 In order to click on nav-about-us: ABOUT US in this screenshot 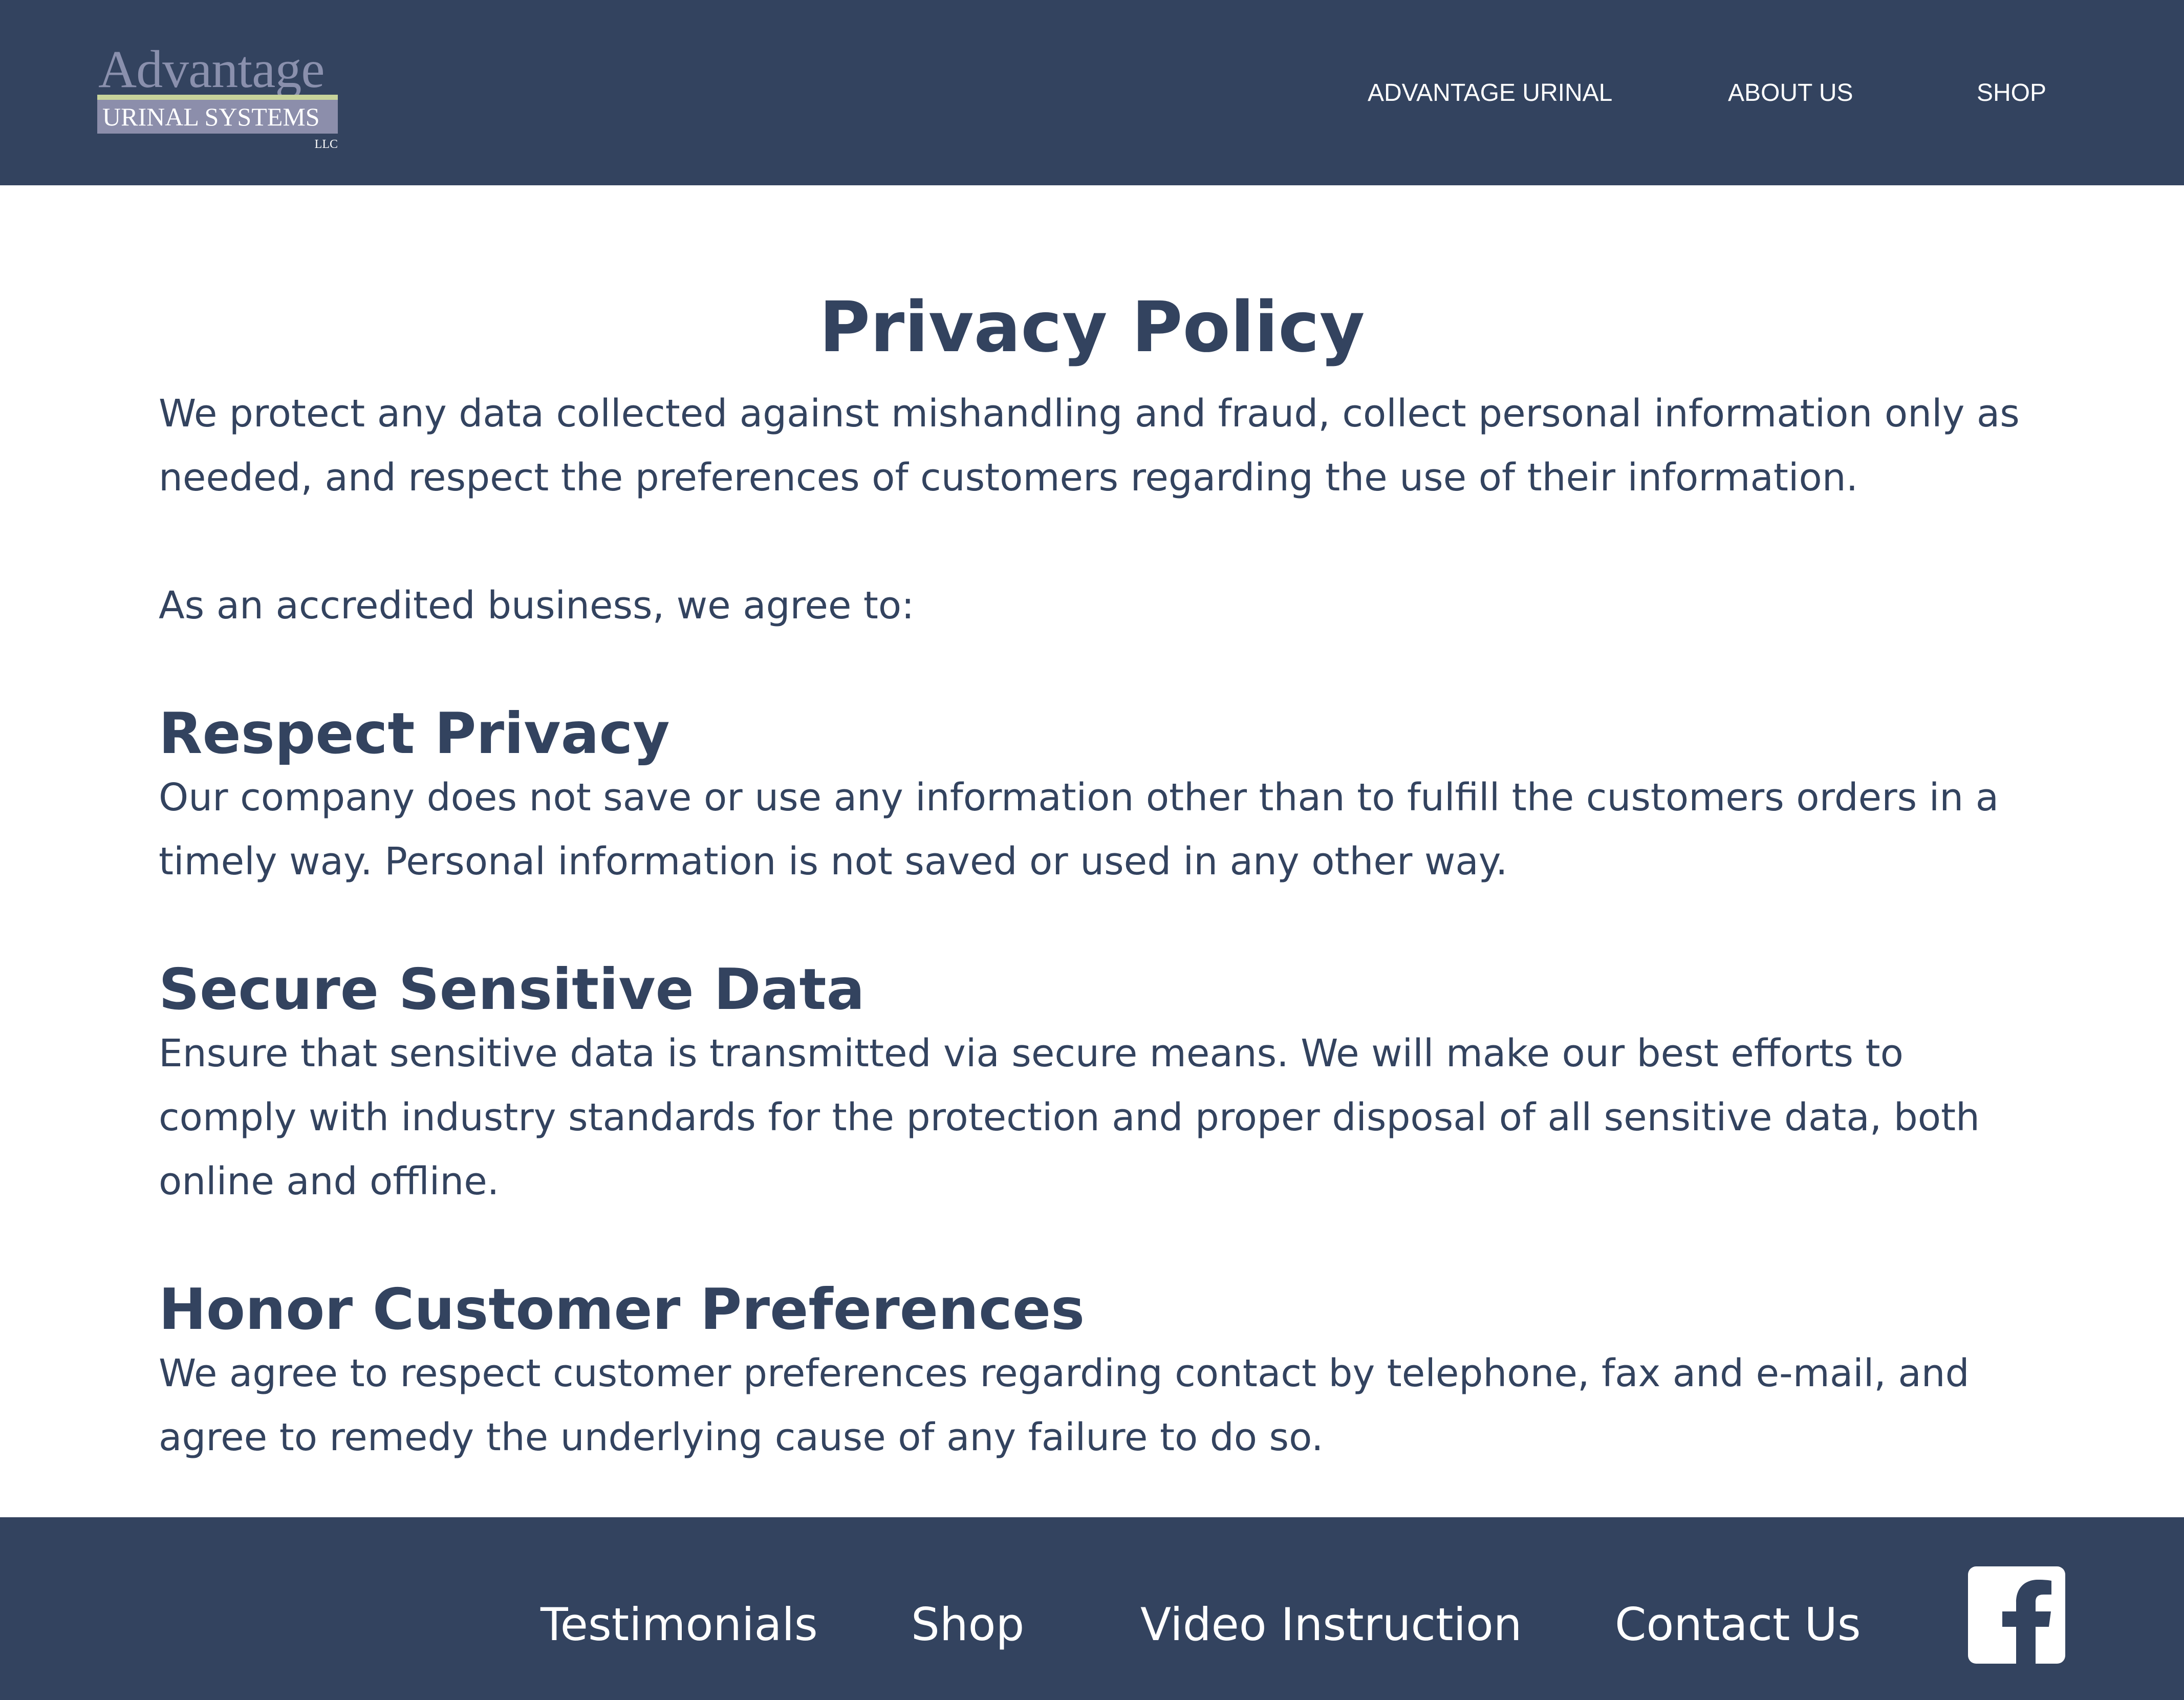, I will do `click(1790, 93)`.